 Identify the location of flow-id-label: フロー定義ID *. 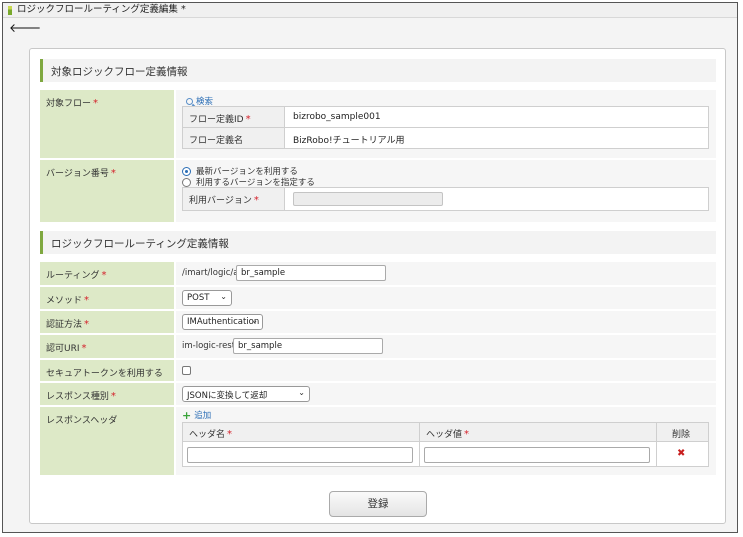
(233, 117).